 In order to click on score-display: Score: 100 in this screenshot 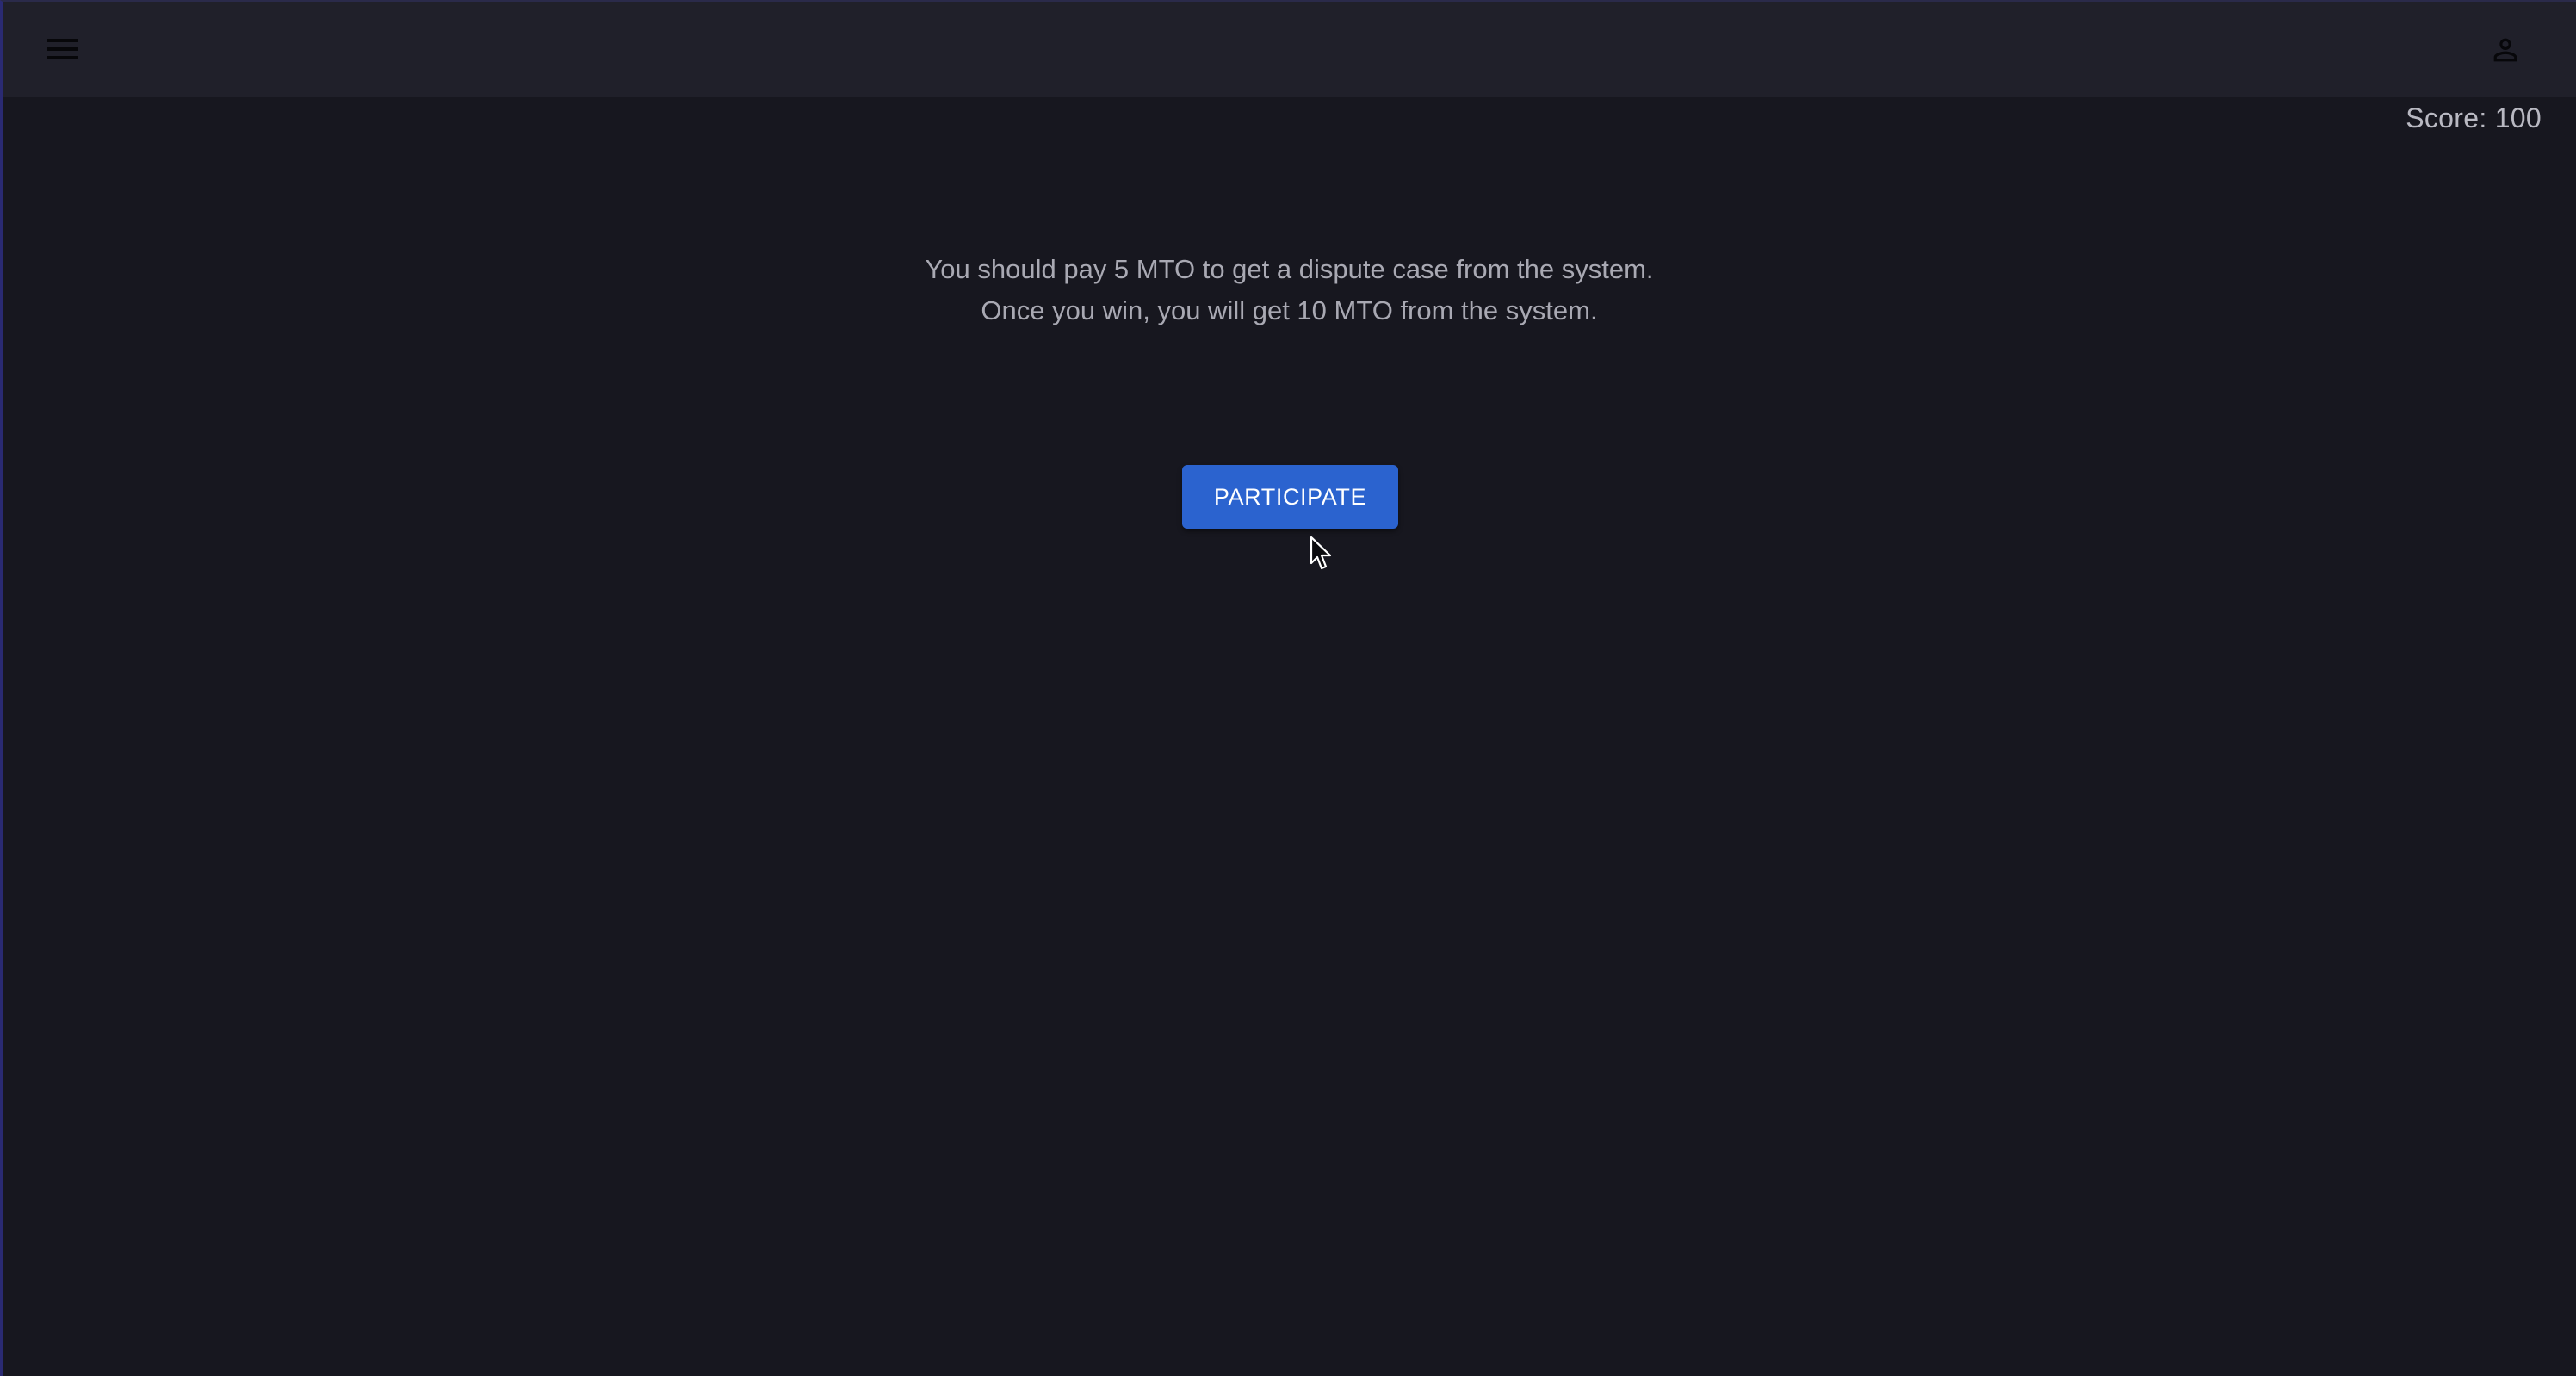, I will do `click(2474, 118)`.